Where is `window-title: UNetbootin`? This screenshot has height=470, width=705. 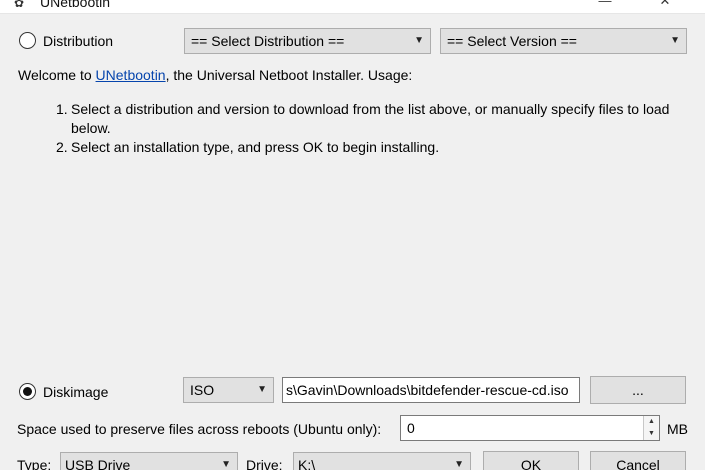
window-title: UNetbootin is located at coordinates (75, 5).